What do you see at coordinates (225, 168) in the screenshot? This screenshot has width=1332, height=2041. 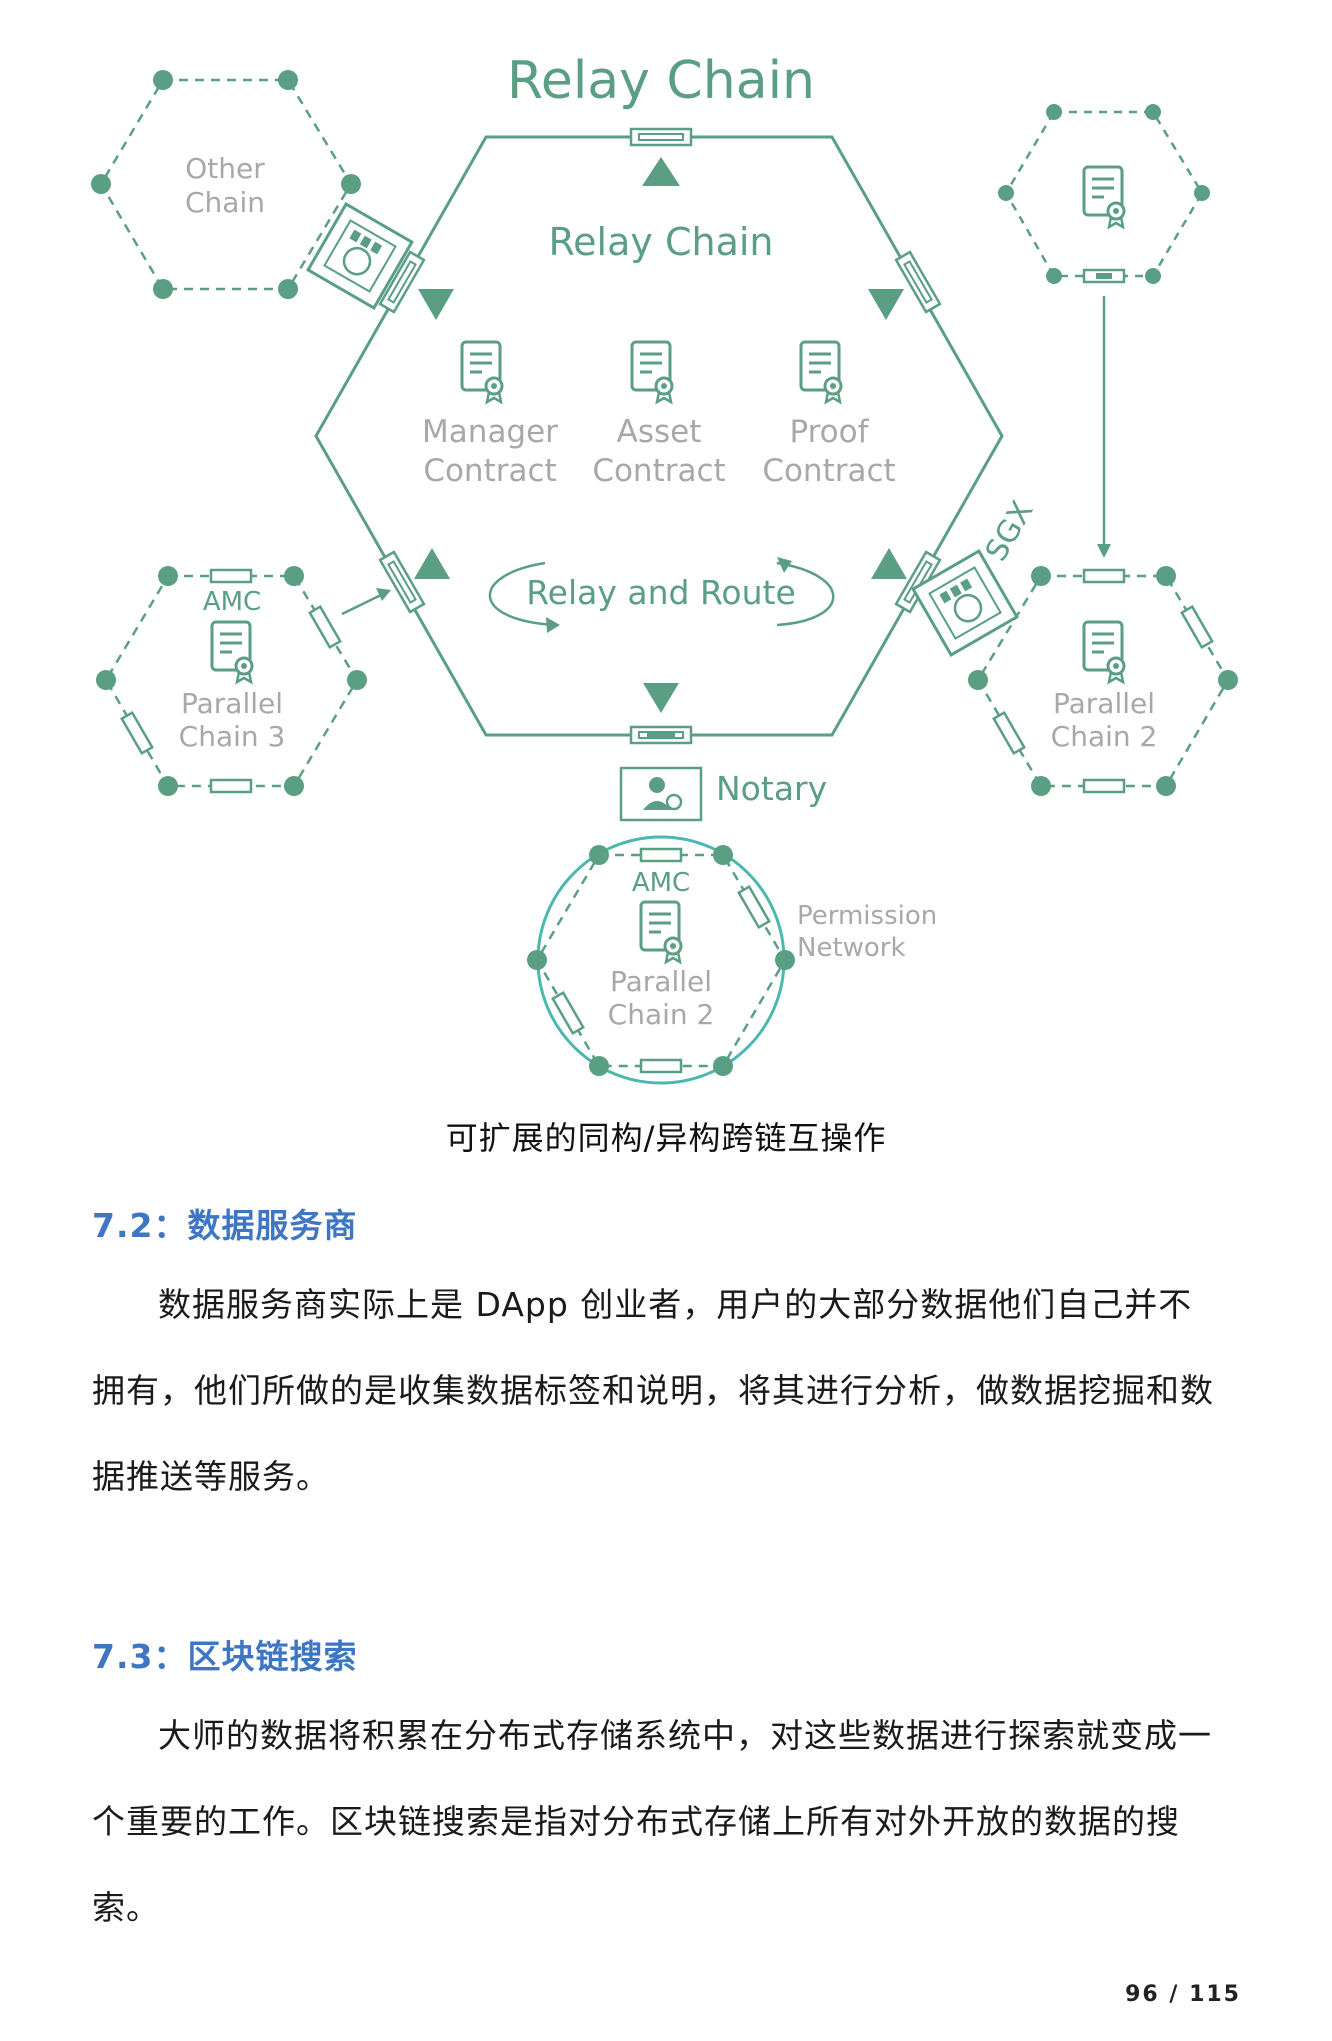 I see `other-chain-label: Other` at bounding box center [225, 168].